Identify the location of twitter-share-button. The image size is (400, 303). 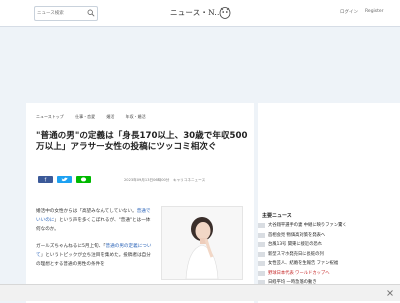
(64, 179).